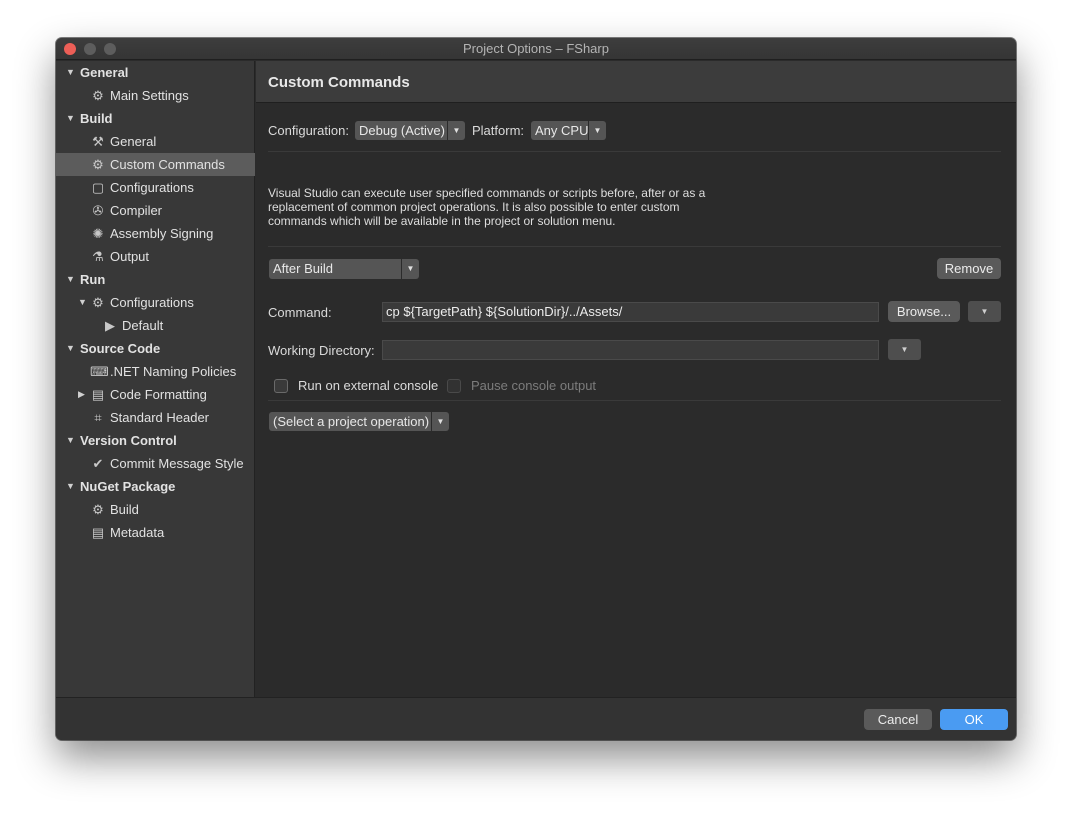 The image size is (1072, 814). Describe the element at coordinates (344, 269) in the screenshot. I see `command-operation-select: After Build ▼` at that location.